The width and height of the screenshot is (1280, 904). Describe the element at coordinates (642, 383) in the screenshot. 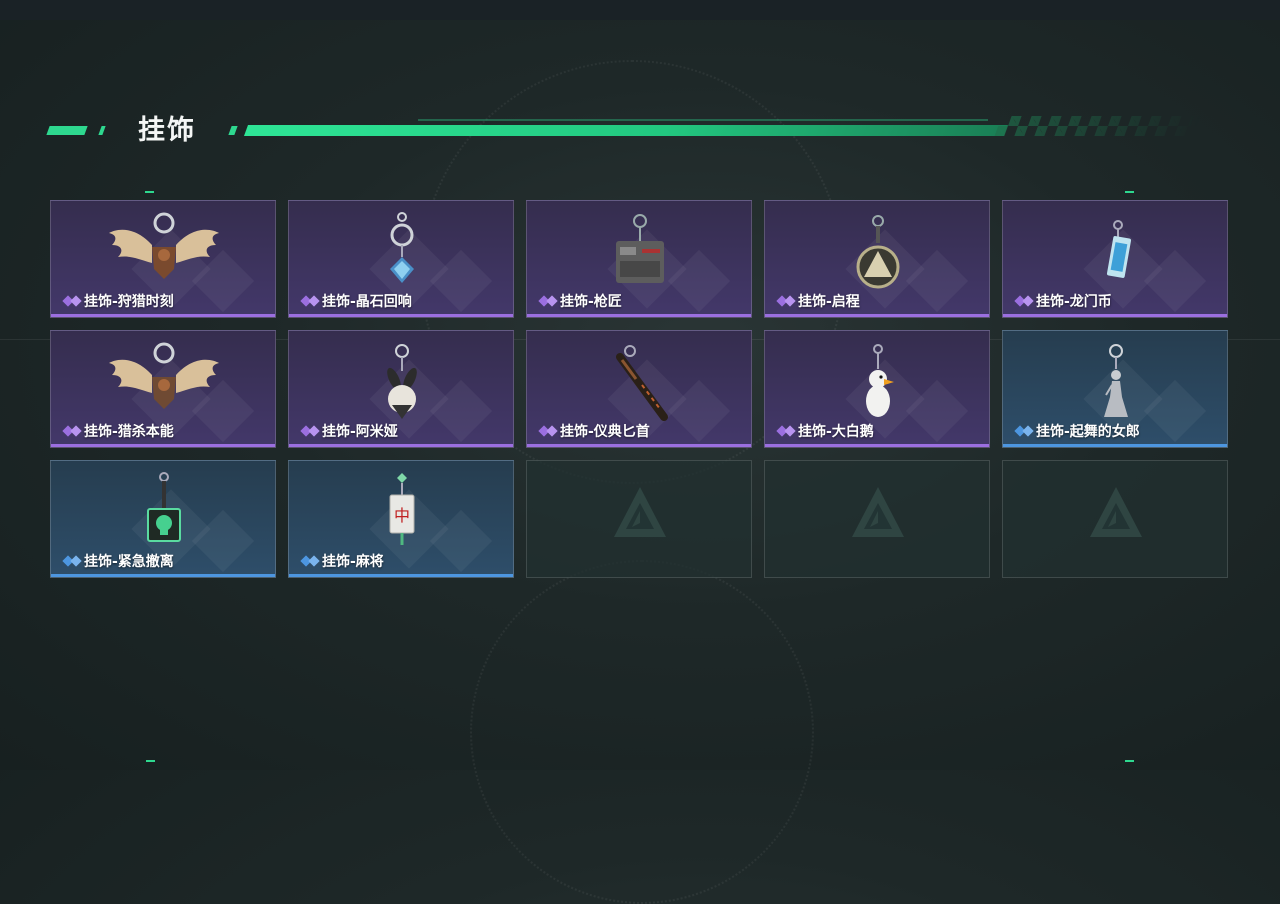

I see `dagger-charm-icon` at that location.